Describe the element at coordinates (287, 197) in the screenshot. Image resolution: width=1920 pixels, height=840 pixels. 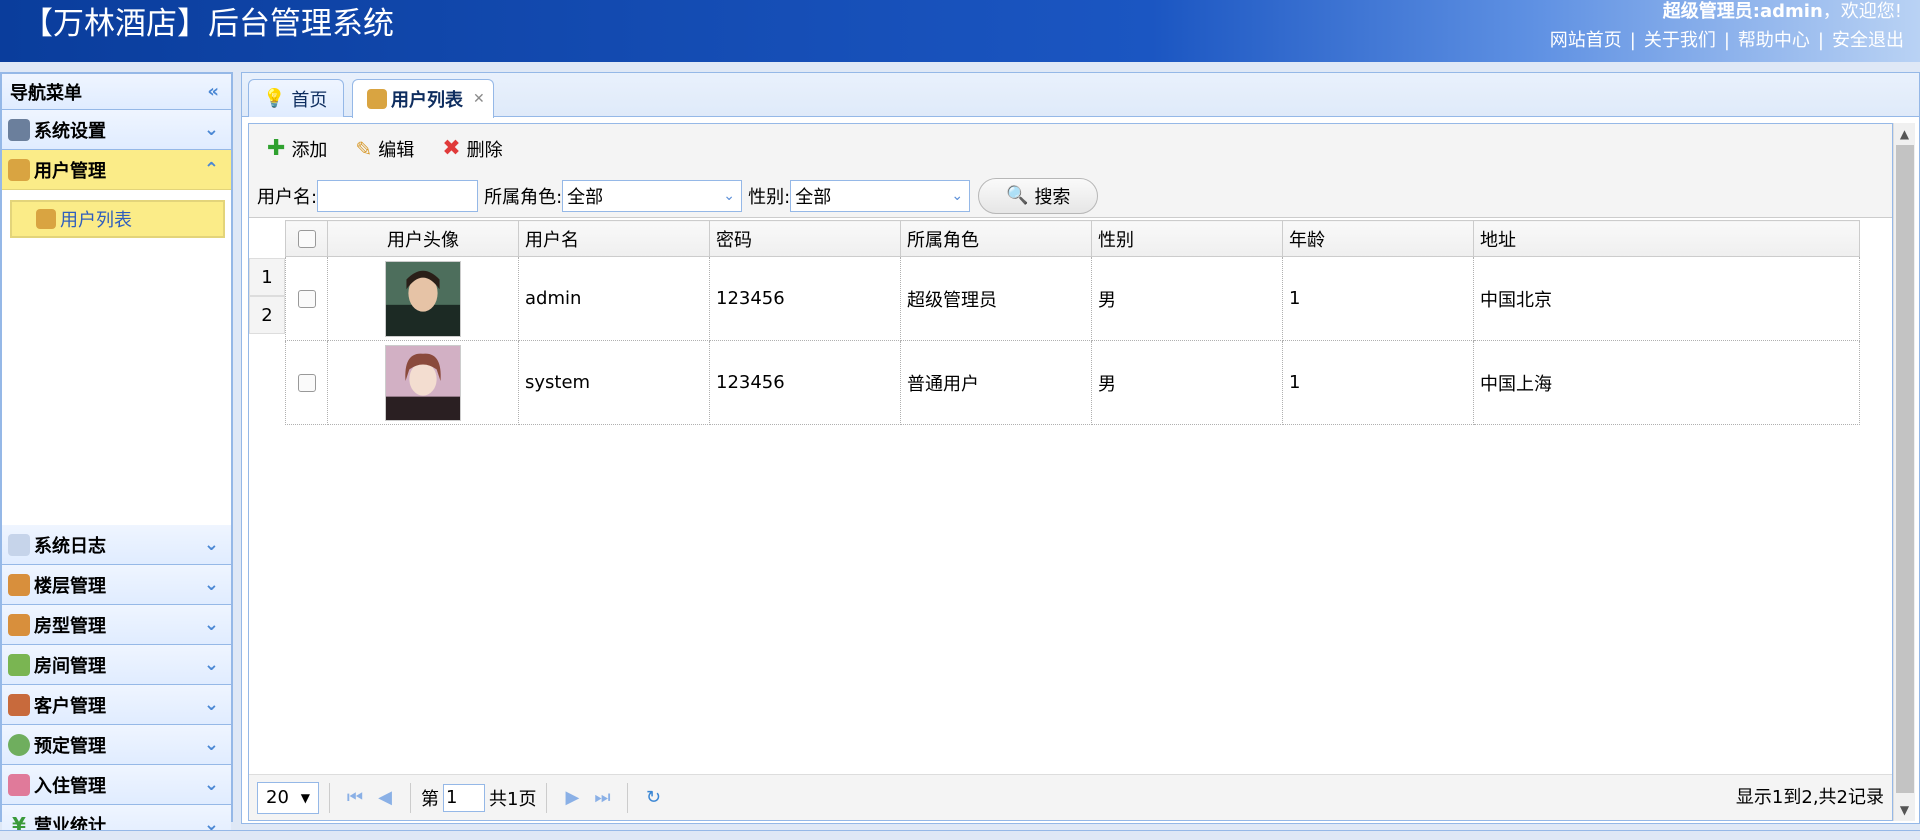
I see `username-filter-label: 用户名:` at that location.